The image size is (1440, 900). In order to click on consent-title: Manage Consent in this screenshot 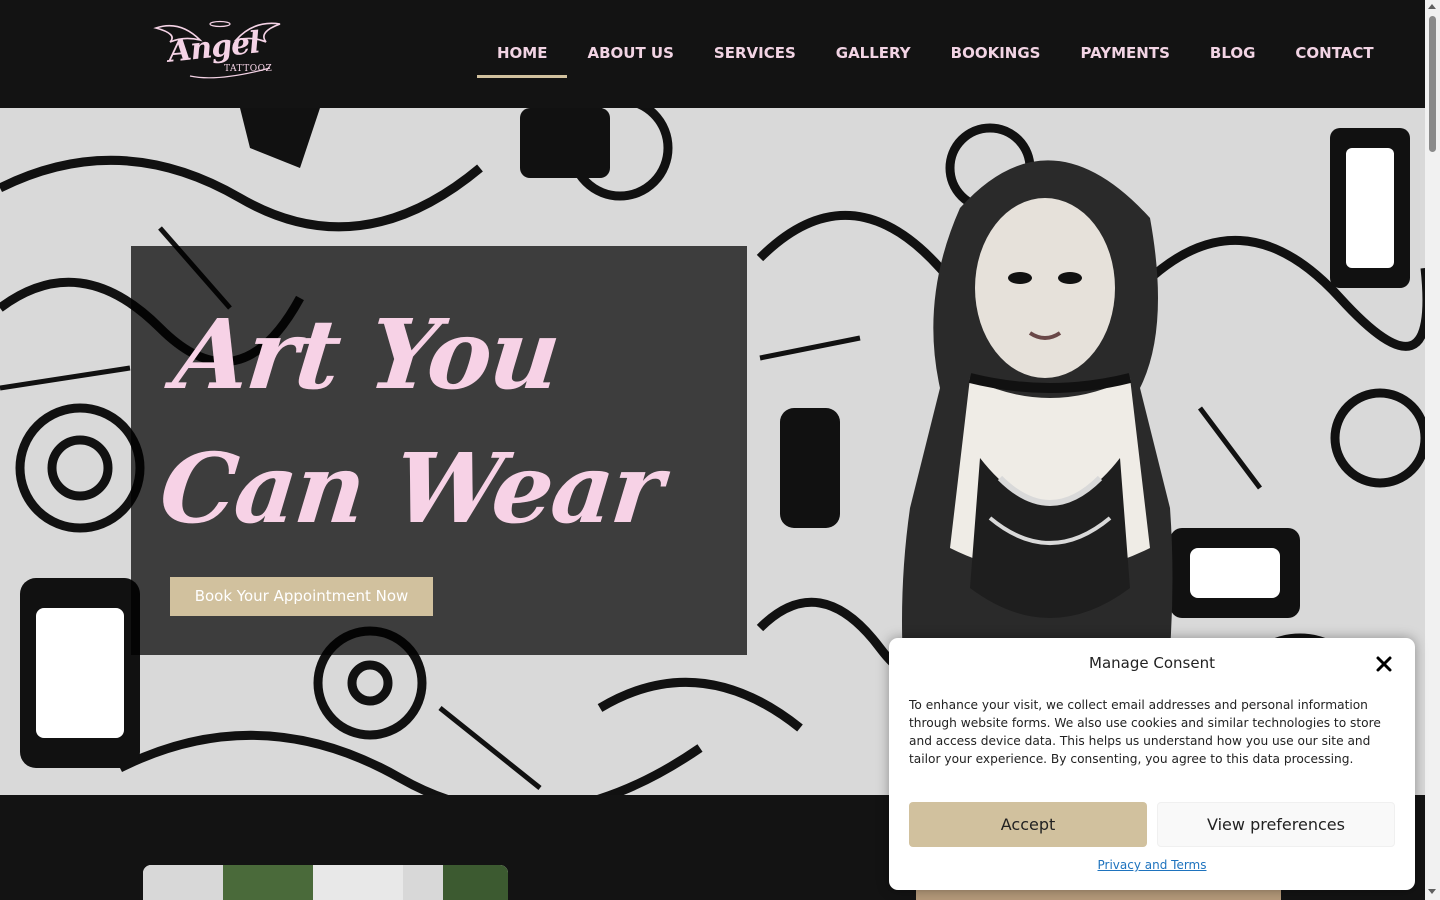, I will do `click(1152, 663)`.